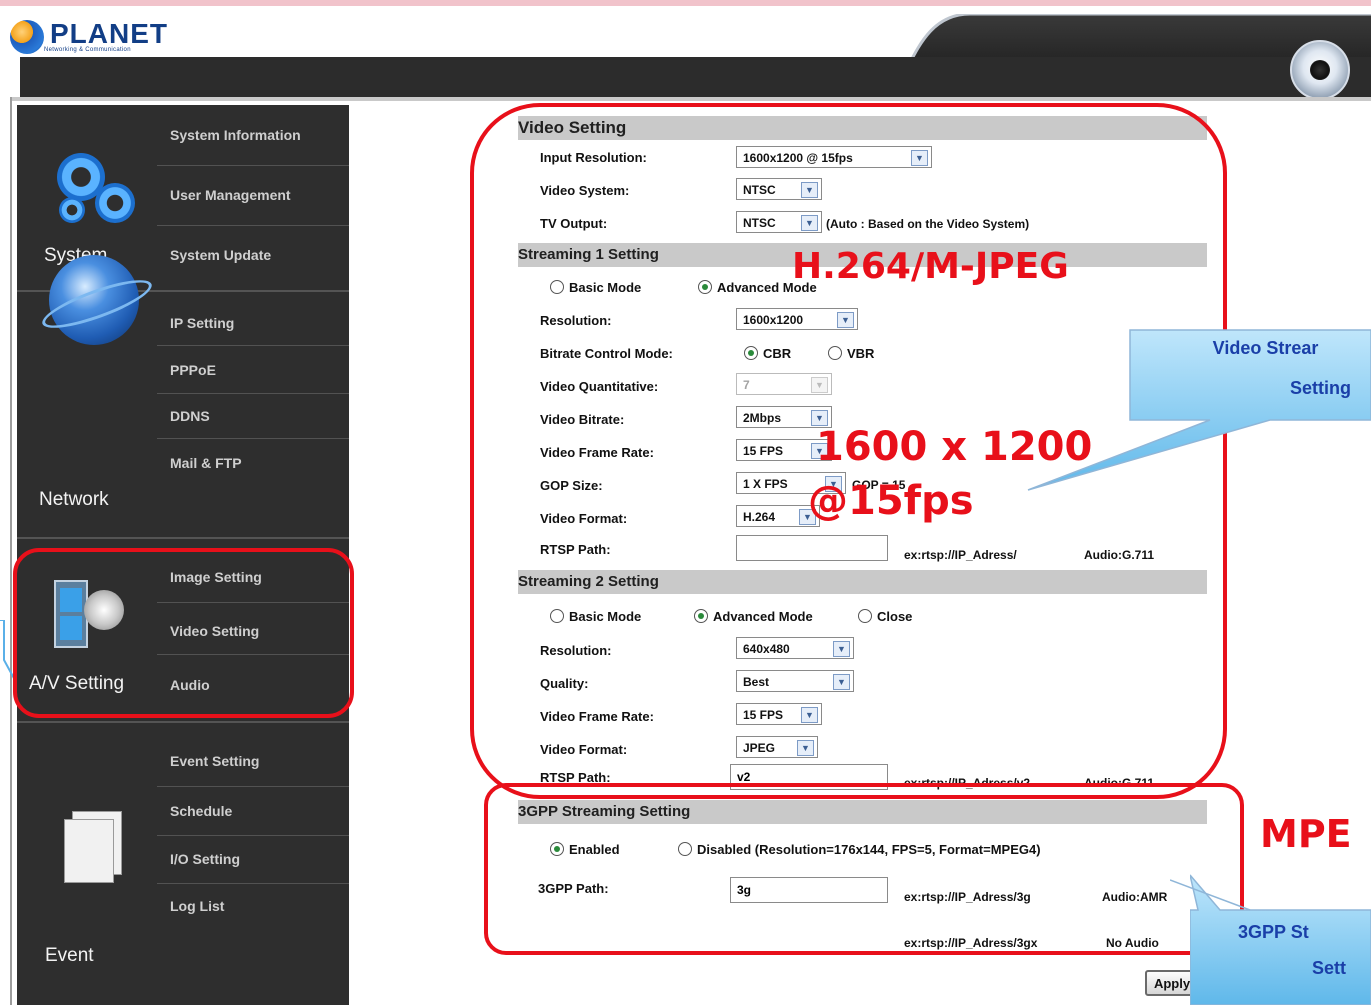 This screenshot has width=1371, height=1005. I want to click on callout-3gpp-pointer, so click(1210, 895).